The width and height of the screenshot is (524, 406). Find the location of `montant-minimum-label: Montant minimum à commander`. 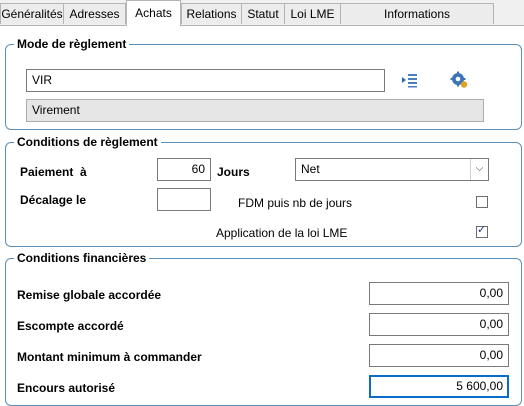

montant-minimum-label: Montant minimum à commander is located at coordinates (109, 357).